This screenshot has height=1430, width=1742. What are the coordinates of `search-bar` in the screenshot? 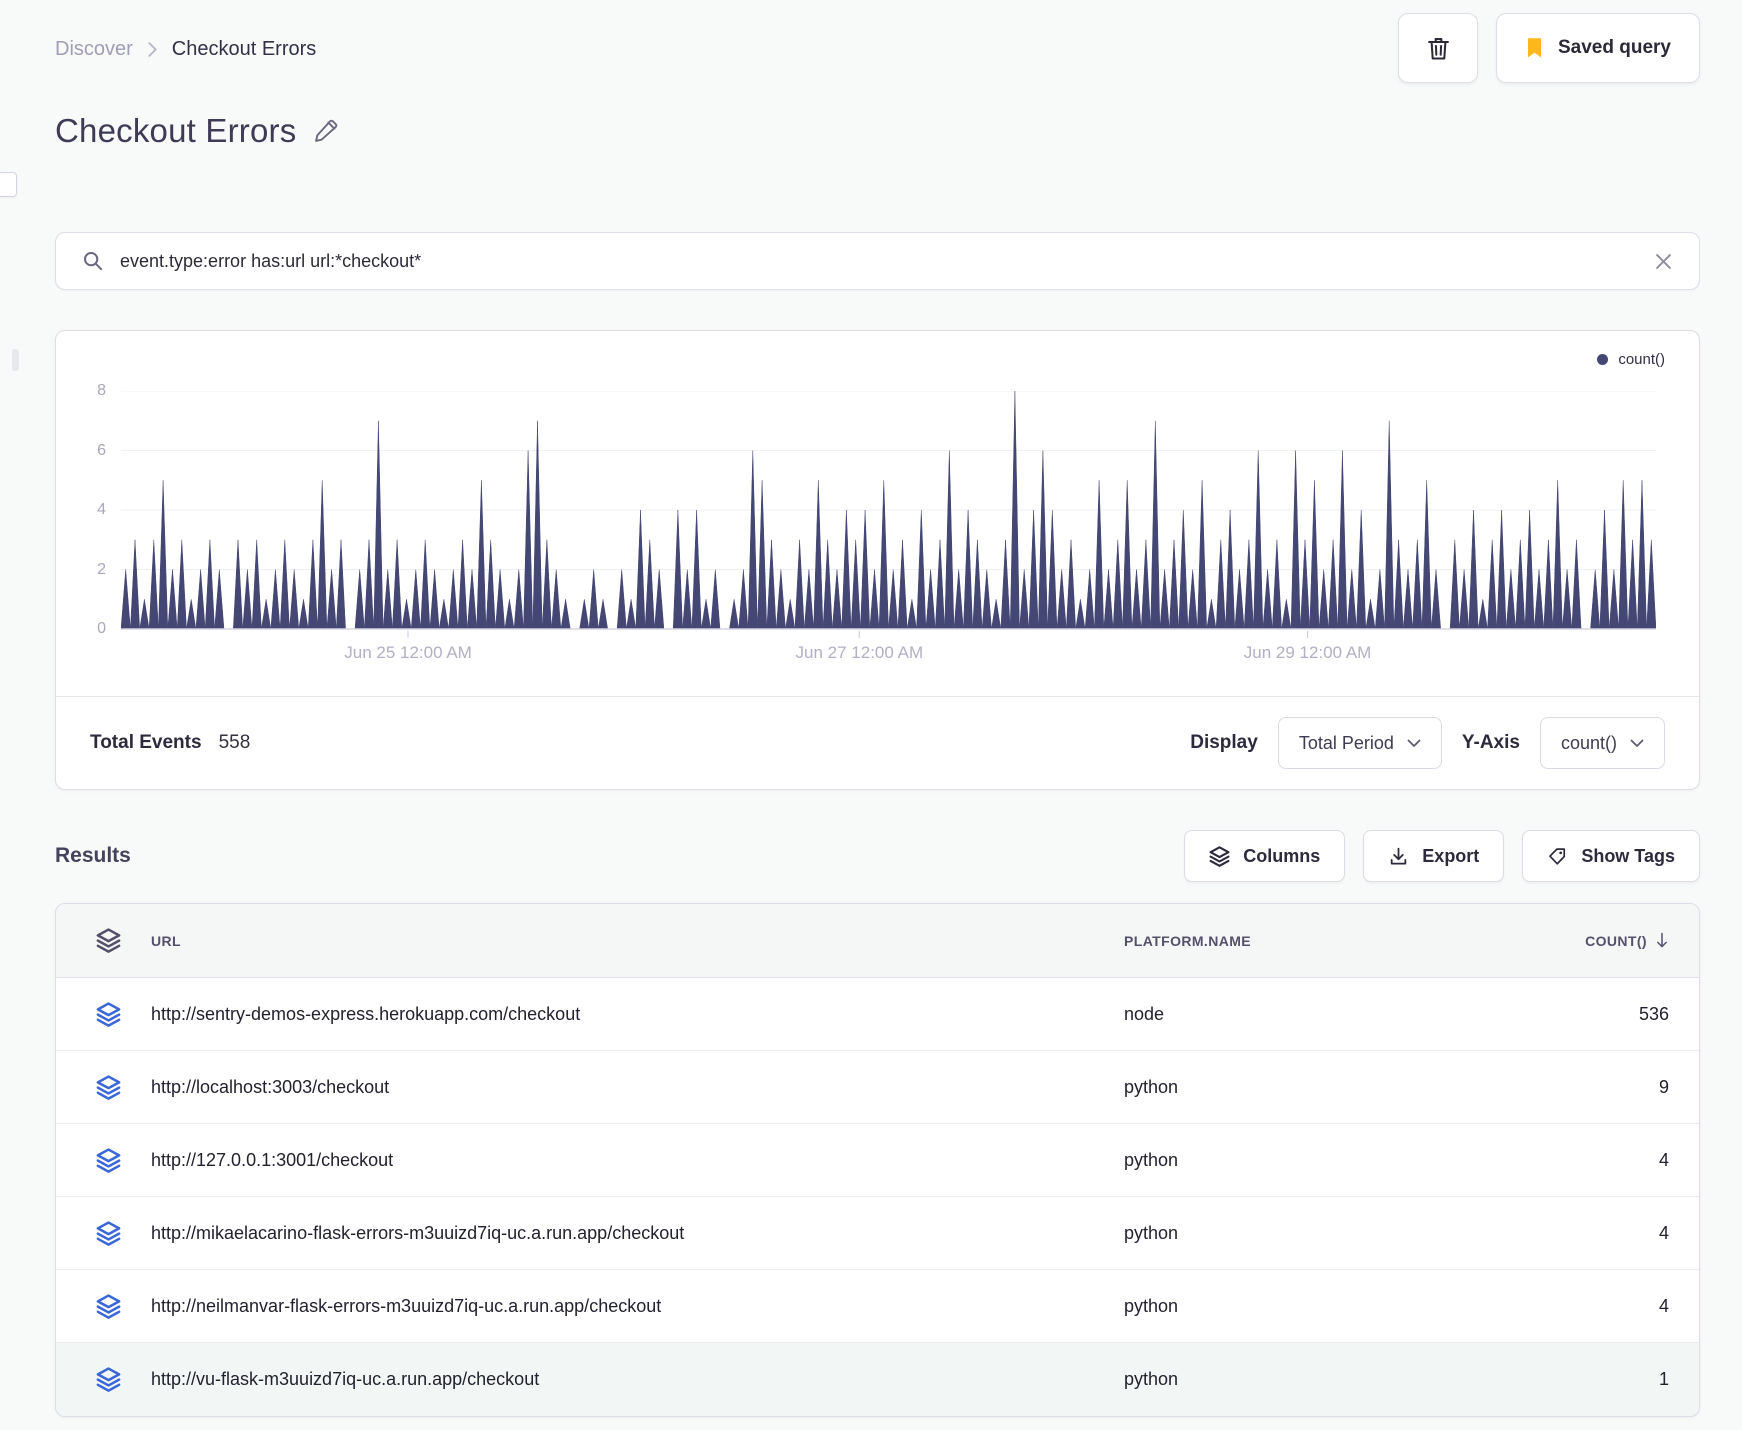 It's located at (877, 261).